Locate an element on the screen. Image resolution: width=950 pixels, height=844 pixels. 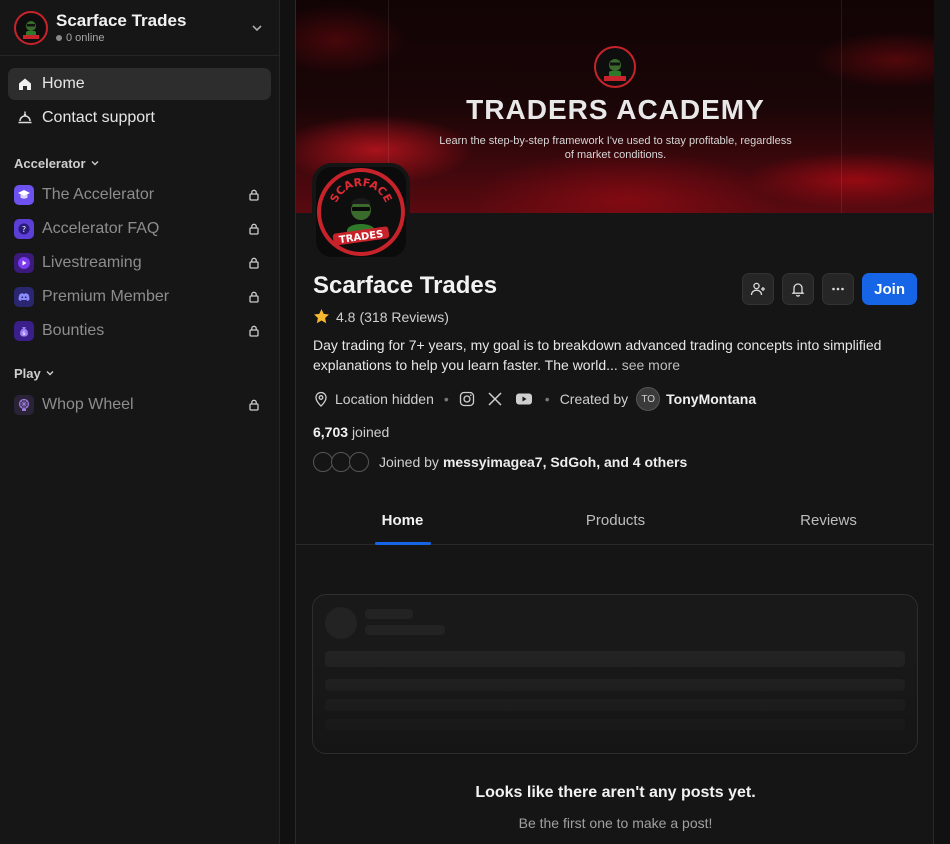
star-icon is located at coordinates (321, 316).